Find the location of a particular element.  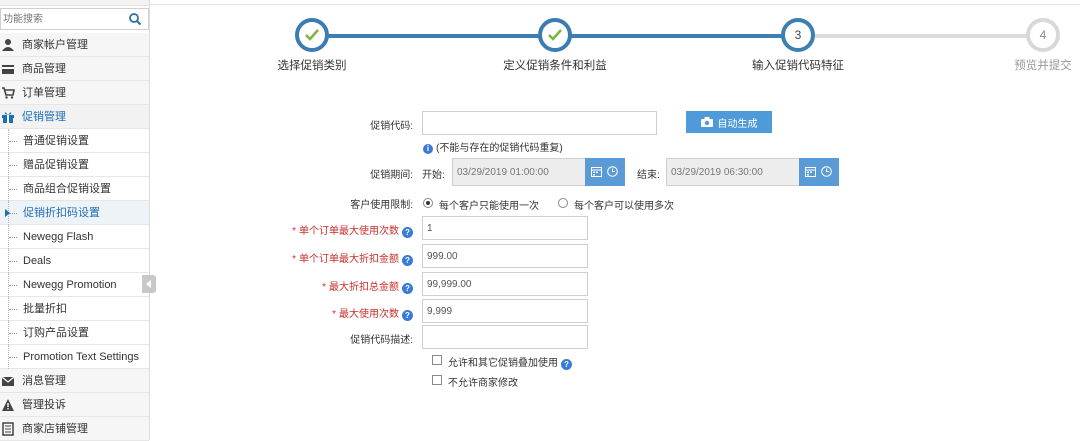

max-discount-per-order-label: * 单个订单最大折扣金额? is located at coordinates (352, 258).